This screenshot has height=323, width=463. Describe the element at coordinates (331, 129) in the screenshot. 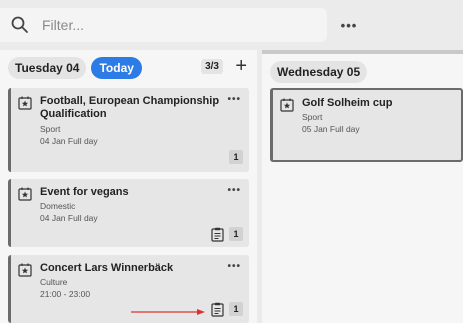

I see `event-time: 05 Jan Full day` at that location.